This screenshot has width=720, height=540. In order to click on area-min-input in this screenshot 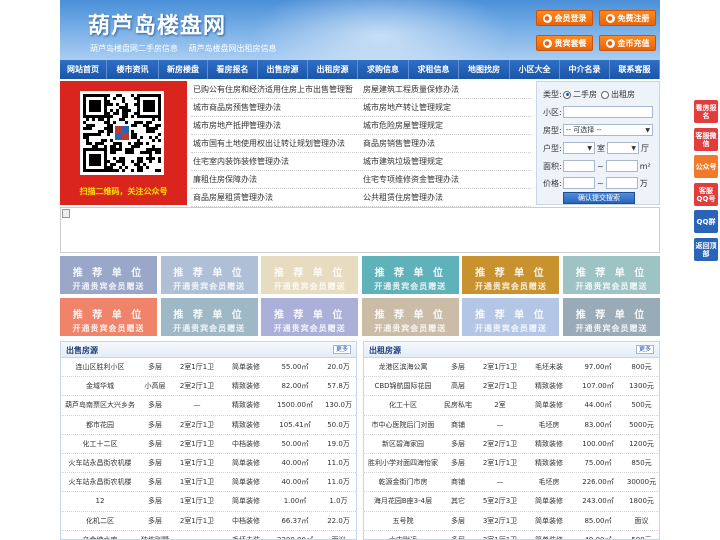, I will do `click(579, 166)`.